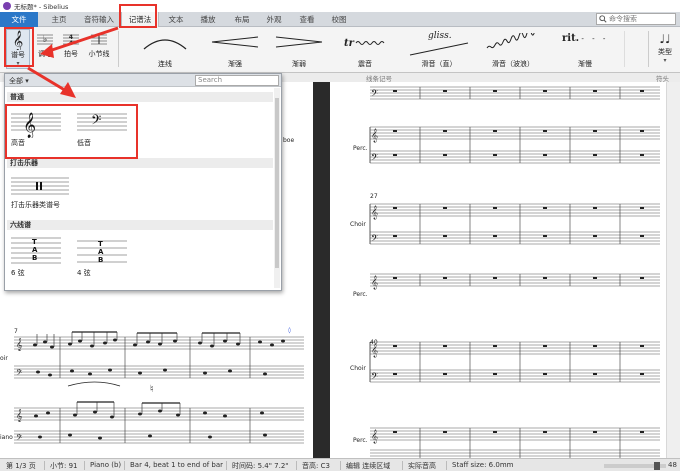 This screenshot has width=680, height=471. I want to click on line-gliss-wavy-label: 滑音（波浪）, so click(513, 64).